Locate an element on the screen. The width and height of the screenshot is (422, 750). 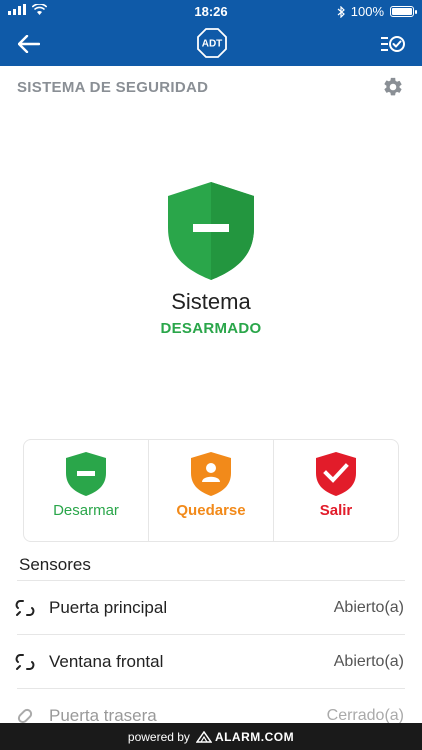
adt-logo-text: ADT is located at coordinates (212, 44).